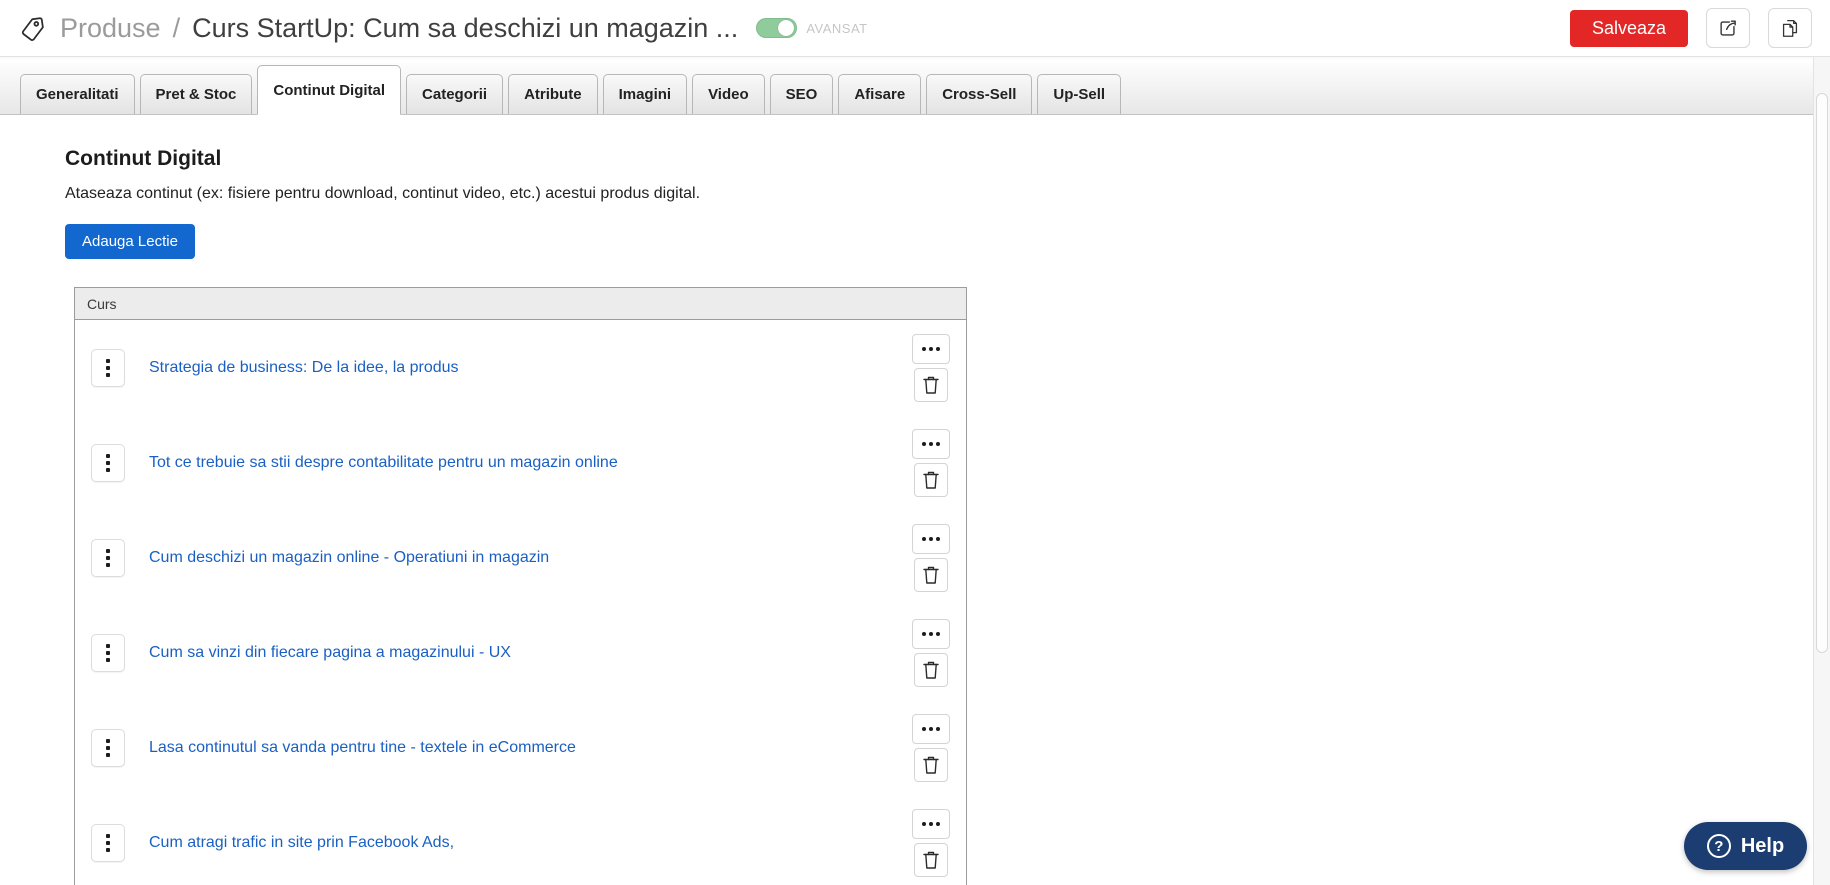  Describe the element at coordinates (728, 94) in the screenshot. I see `tab-video: Video` at that location.